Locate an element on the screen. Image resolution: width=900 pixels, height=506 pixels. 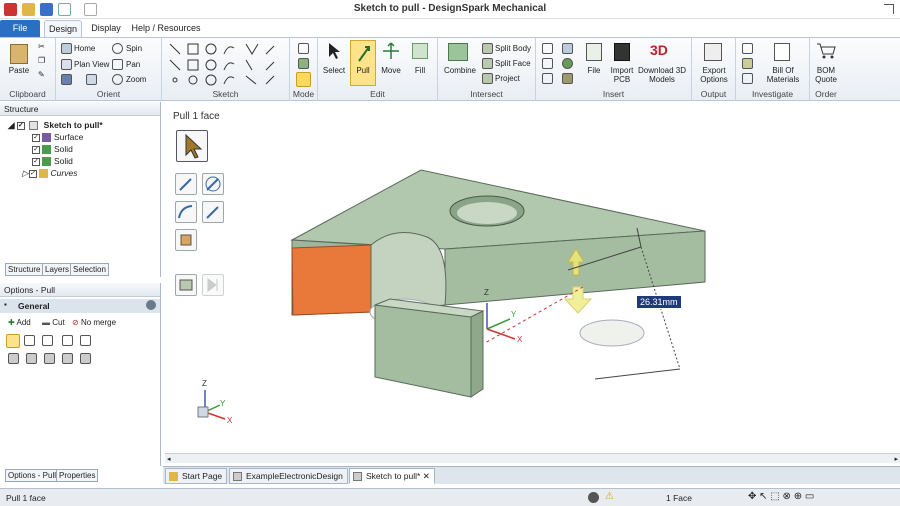
zoom-button: Zoom is located at coordinates (136, 79).